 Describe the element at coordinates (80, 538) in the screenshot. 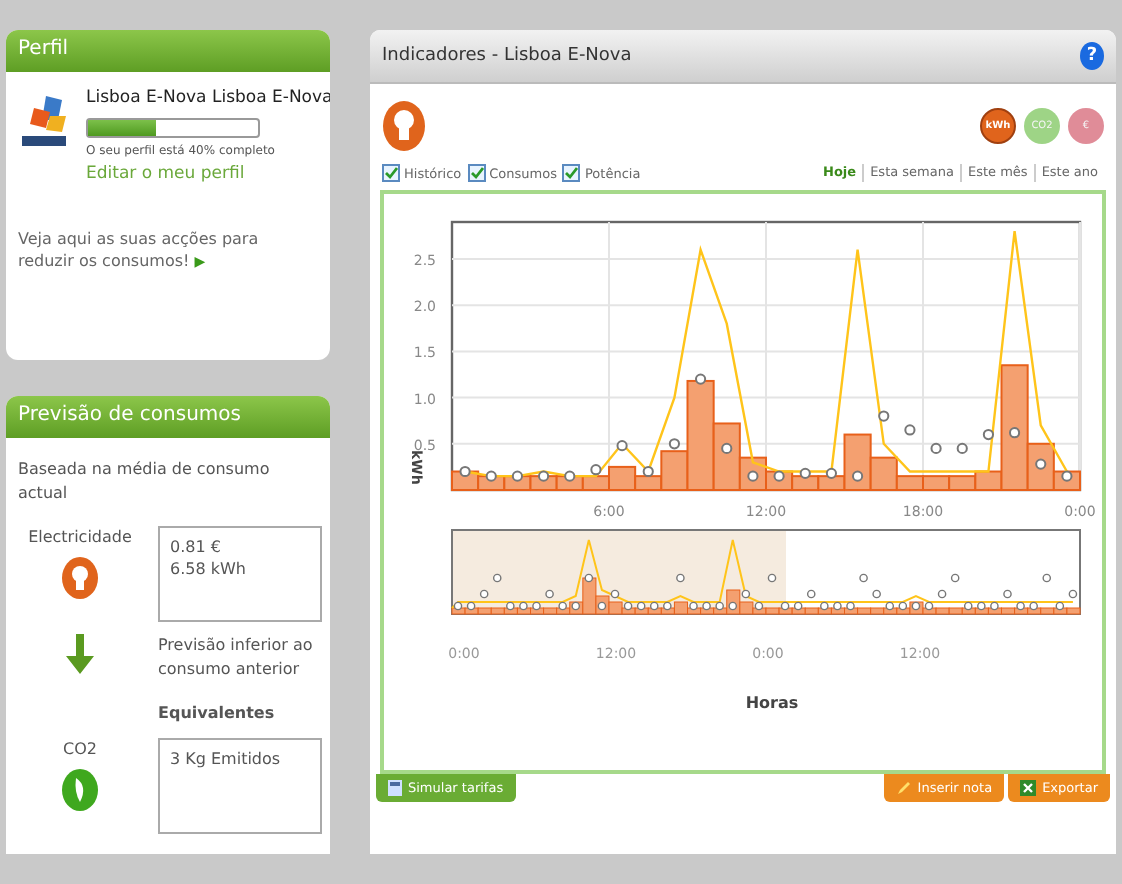

I see `electricity-label: Electricidade` at that location.